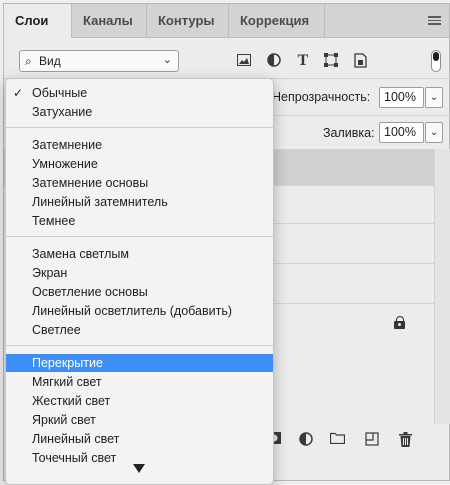  I want to click on opacity-dropdown-icon: ⌄, so click(434, 97).